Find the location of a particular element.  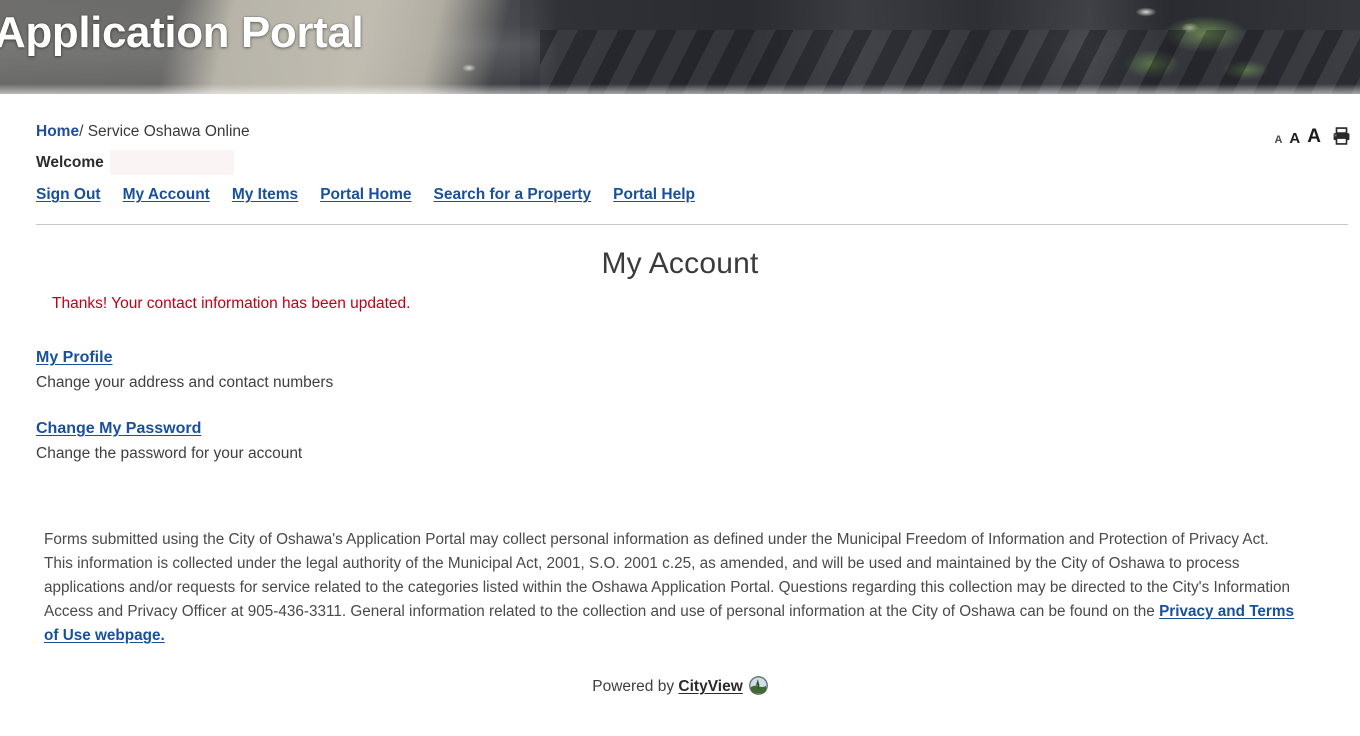

change-my-password-description: Change the password for your account is located at coordinates (169, 453).